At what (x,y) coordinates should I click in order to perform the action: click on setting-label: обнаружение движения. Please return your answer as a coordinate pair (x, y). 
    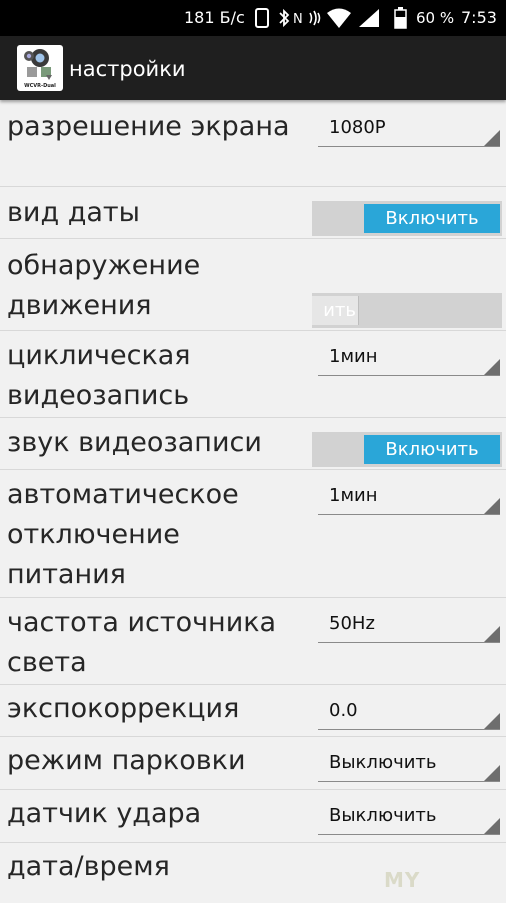
    Looking at the image, I should click on (104, 285).